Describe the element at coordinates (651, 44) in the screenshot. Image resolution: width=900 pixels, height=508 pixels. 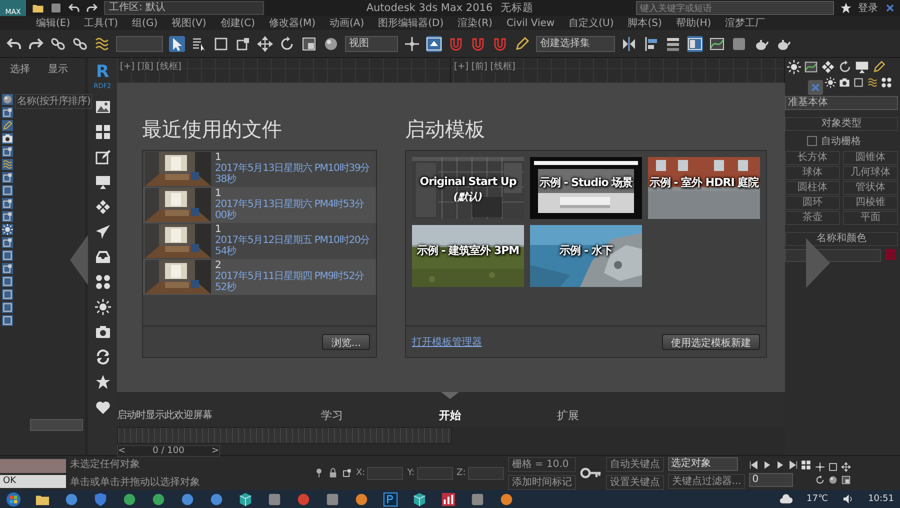
I see `align-icon` at that location.